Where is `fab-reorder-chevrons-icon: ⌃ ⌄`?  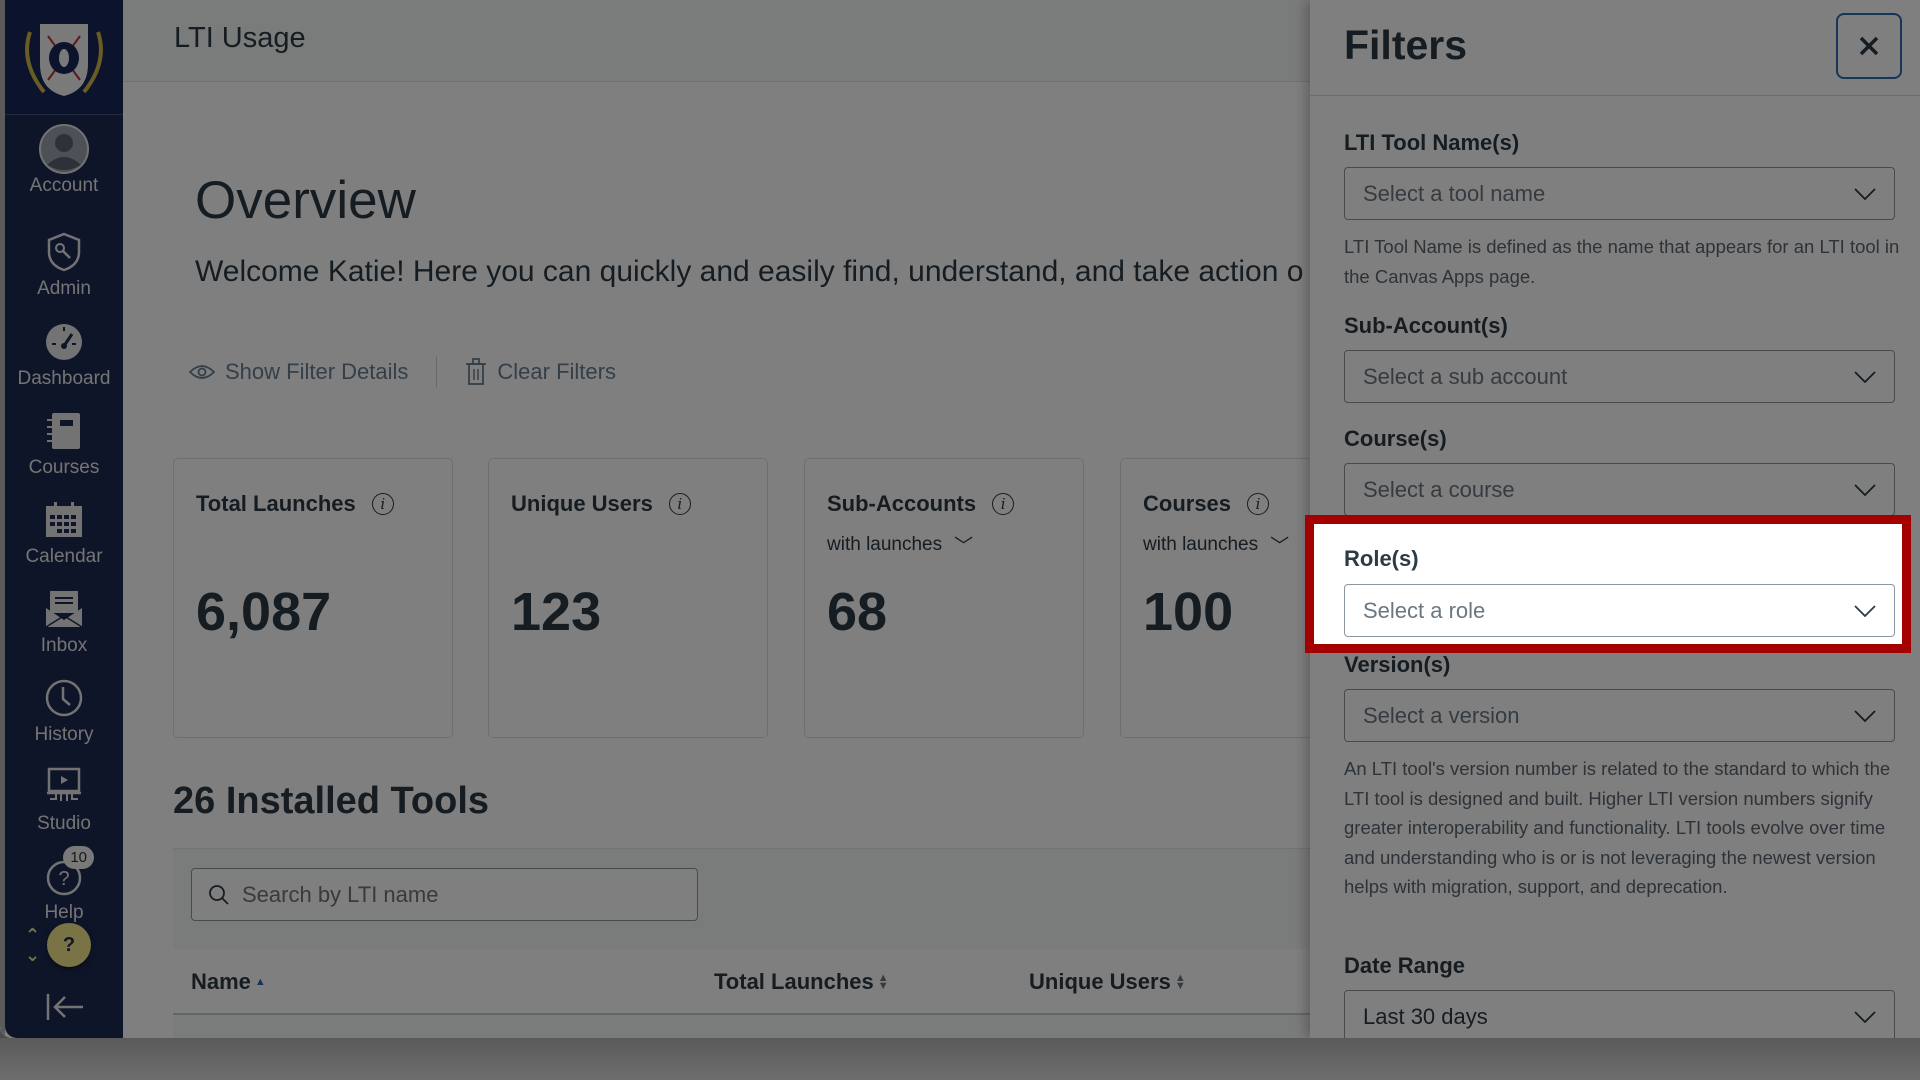
fab-reorder-chevrons-icon: ⌃ ⌄ is located at coordinates (32, 945).